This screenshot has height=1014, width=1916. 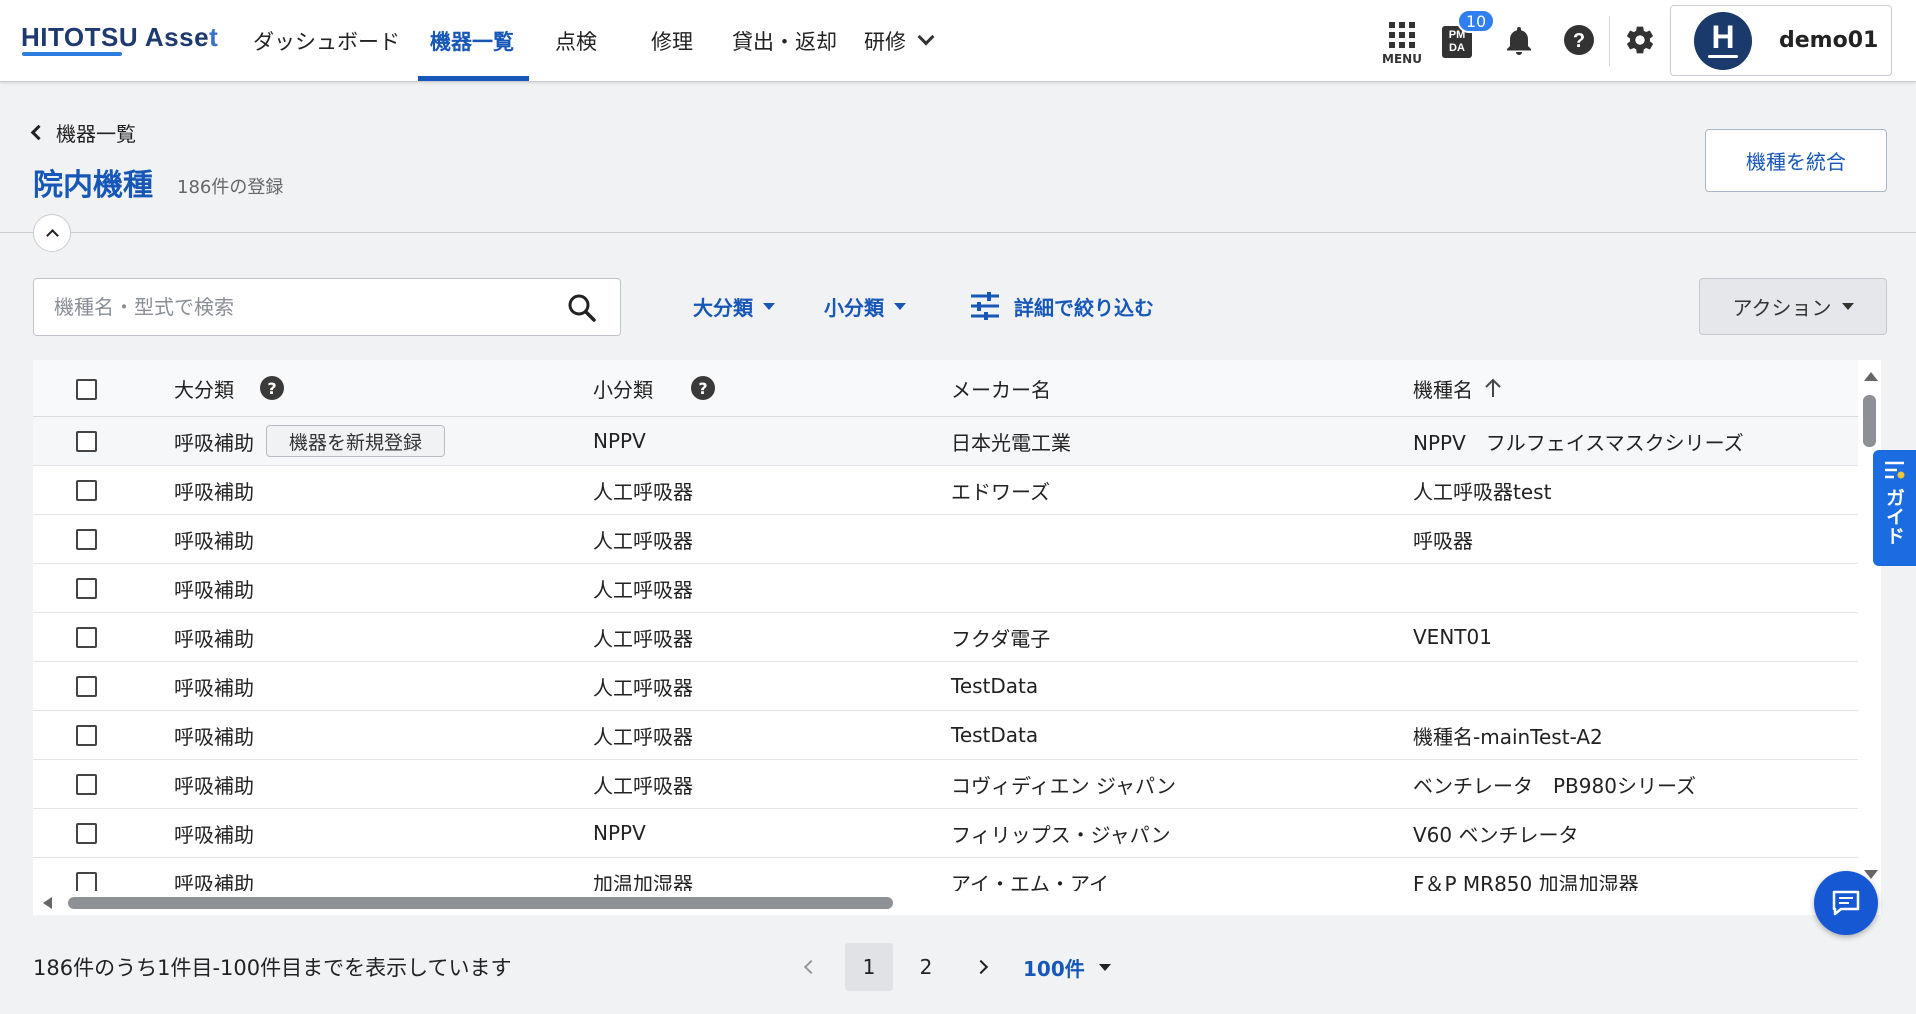 What do you see at coordinates (869, 967) in the screenshot?
I see `page-1-button: 1` at bounding box center [869, 967].